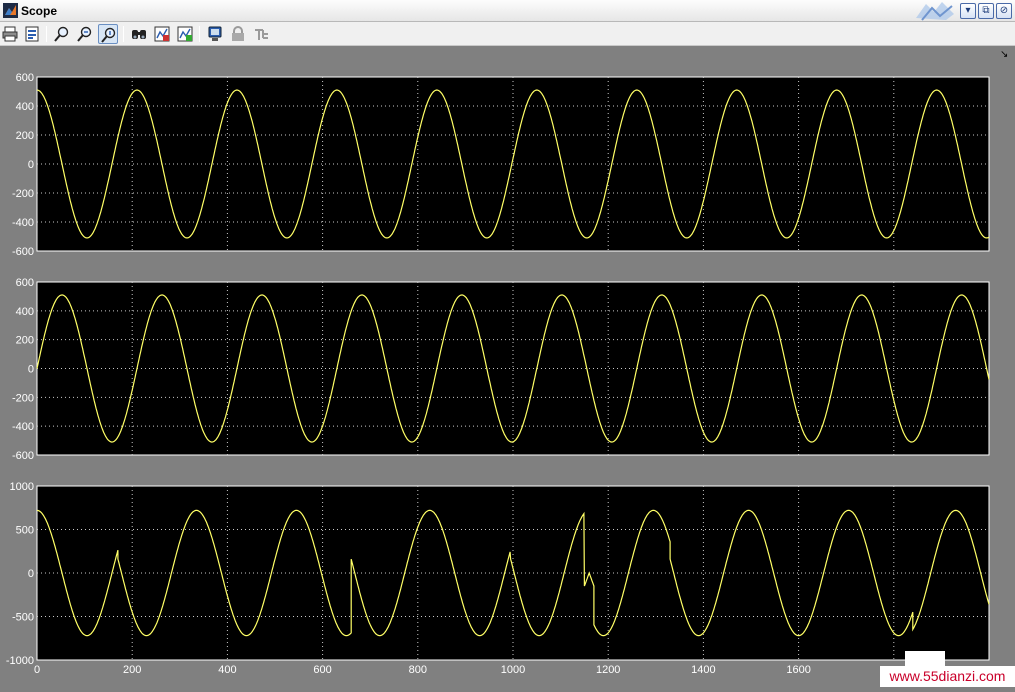  I want to click on x-tick-label: 1200, so click(608, 670).